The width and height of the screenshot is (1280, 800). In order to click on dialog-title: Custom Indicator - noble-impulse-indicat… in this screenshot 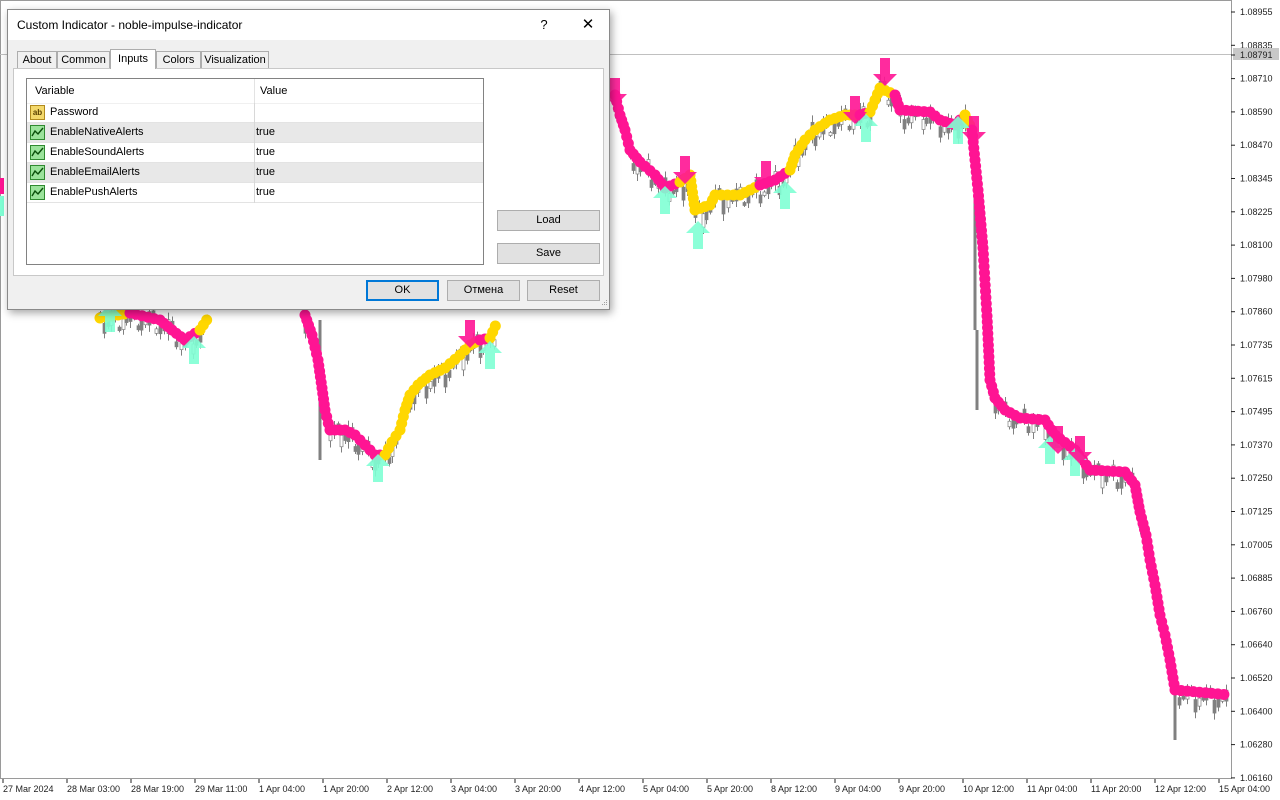, I will do `click(130, 25)`.